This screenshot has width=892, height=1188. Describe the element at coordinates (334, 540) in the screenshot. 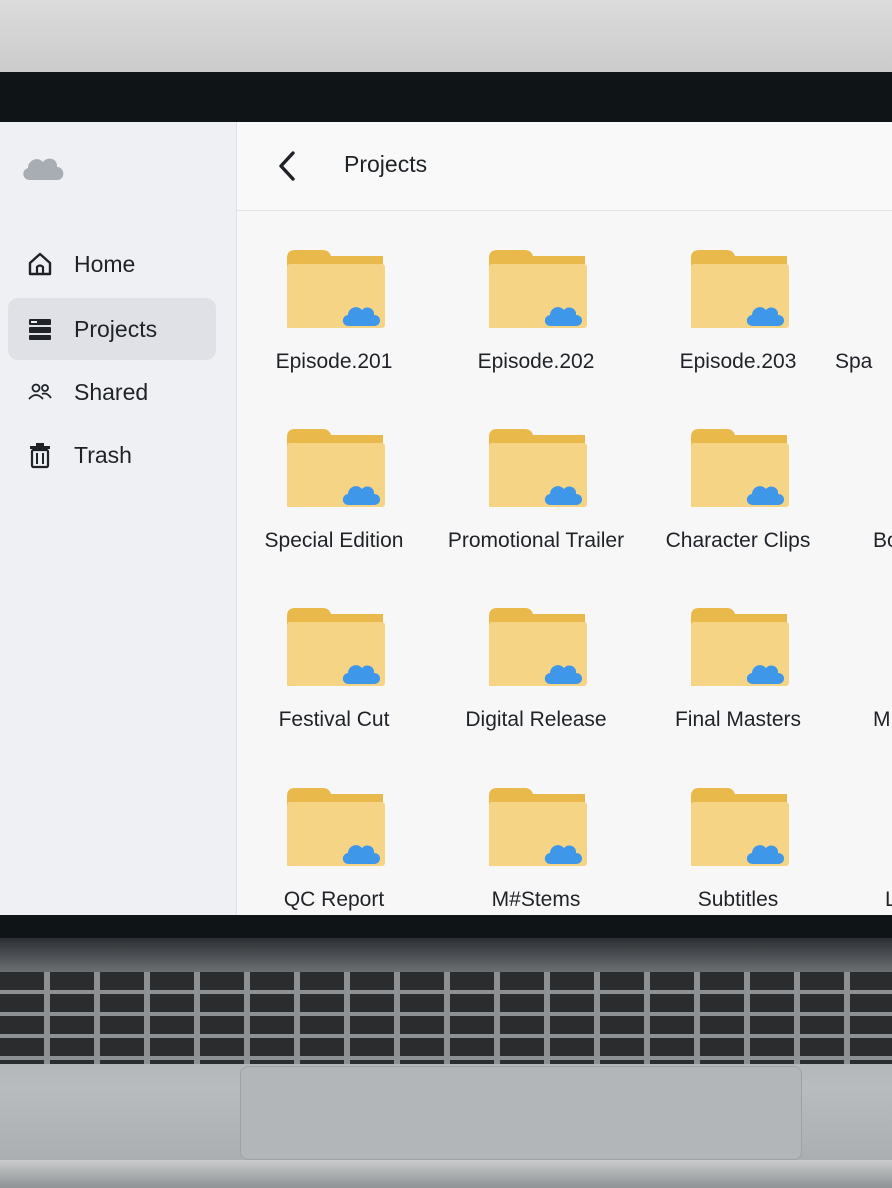

I see `folder-label: Special Edition` at that location.